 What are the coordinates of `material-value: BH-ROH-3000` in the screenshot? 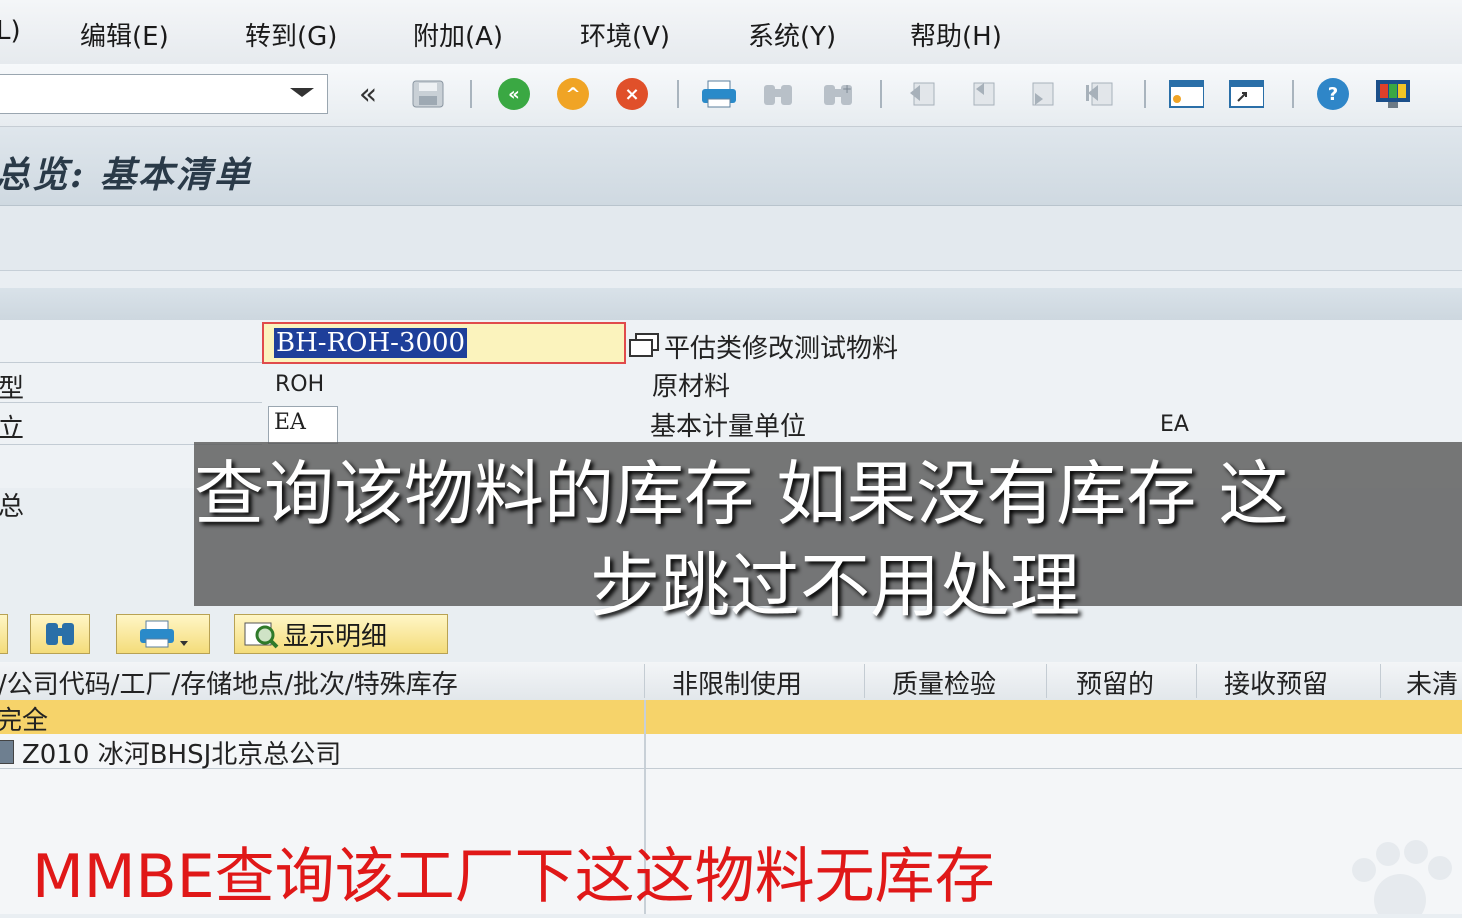 It's located at (371, 343).